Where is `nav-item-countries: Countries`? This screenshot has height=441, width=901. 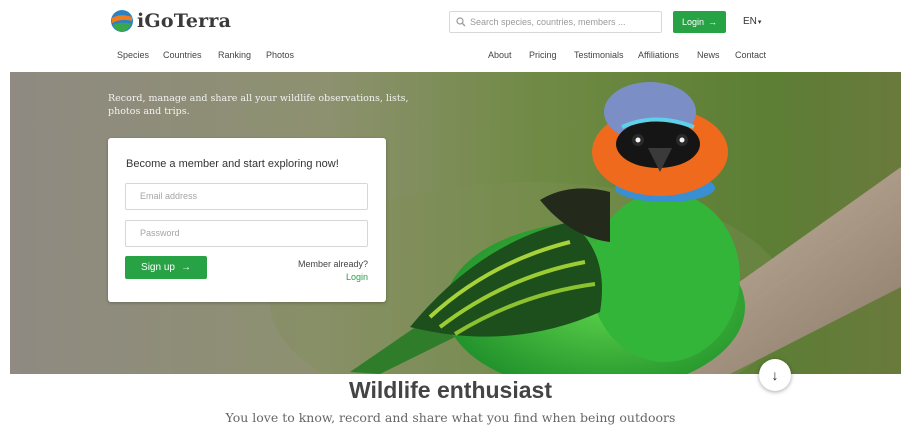 nav-item-countries: Countries is located at coordinates (182, 55).